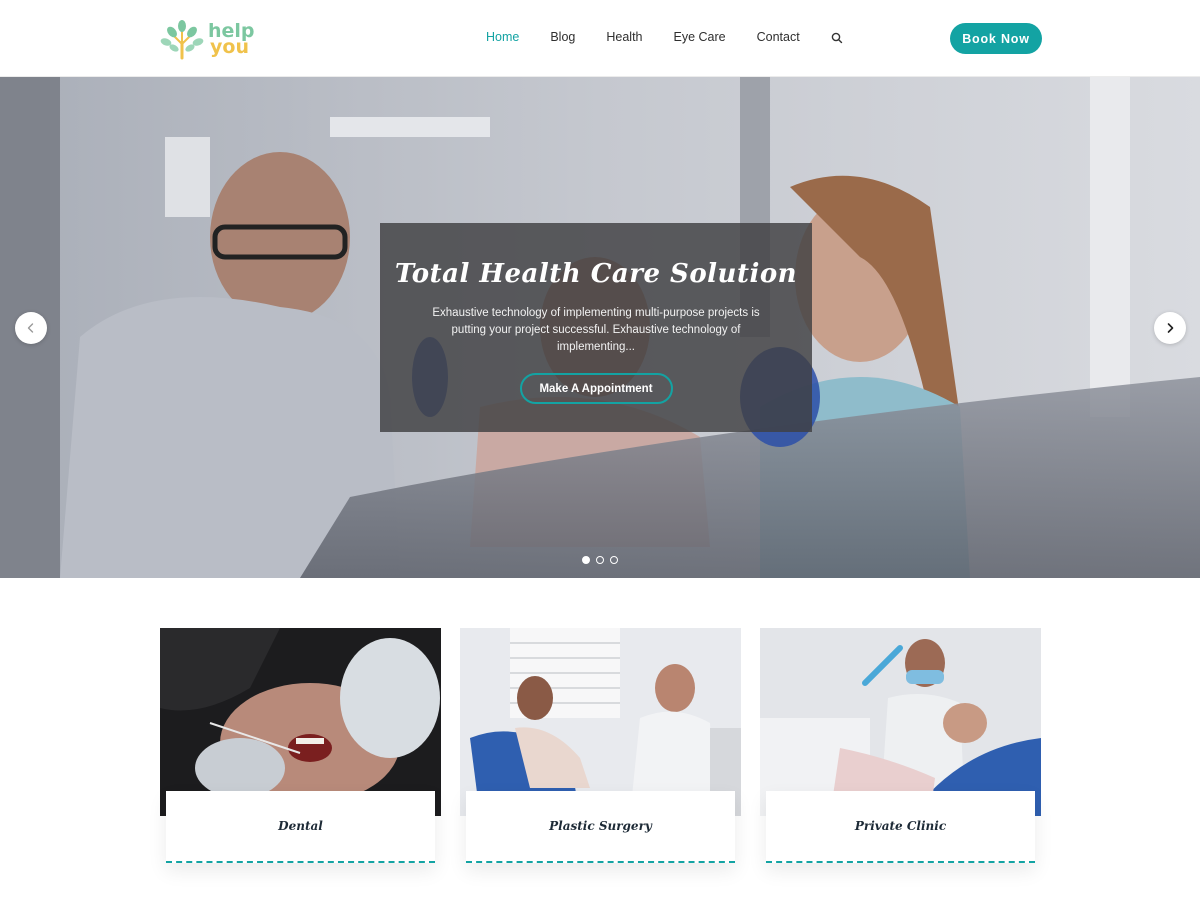 The width and height of the screenshot is (1200, 900). Describe the element at coordinates (600, 722) in the screenshot. I see `card-image-plastic-surgery` at that location.